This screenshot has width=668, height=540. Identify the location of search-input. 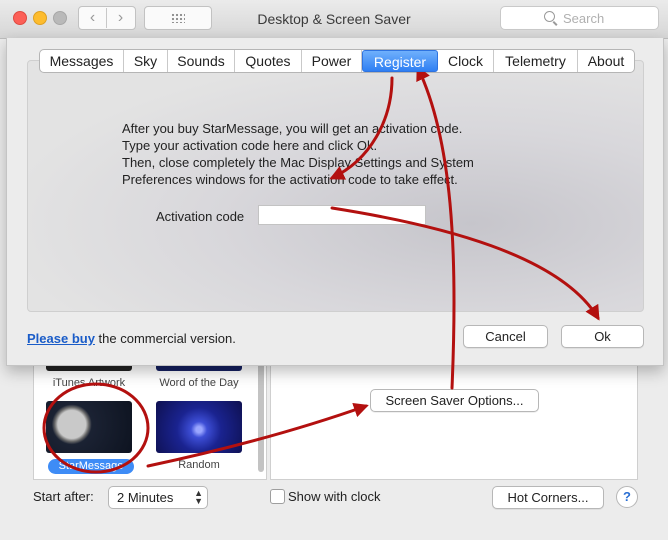
(608, 18).